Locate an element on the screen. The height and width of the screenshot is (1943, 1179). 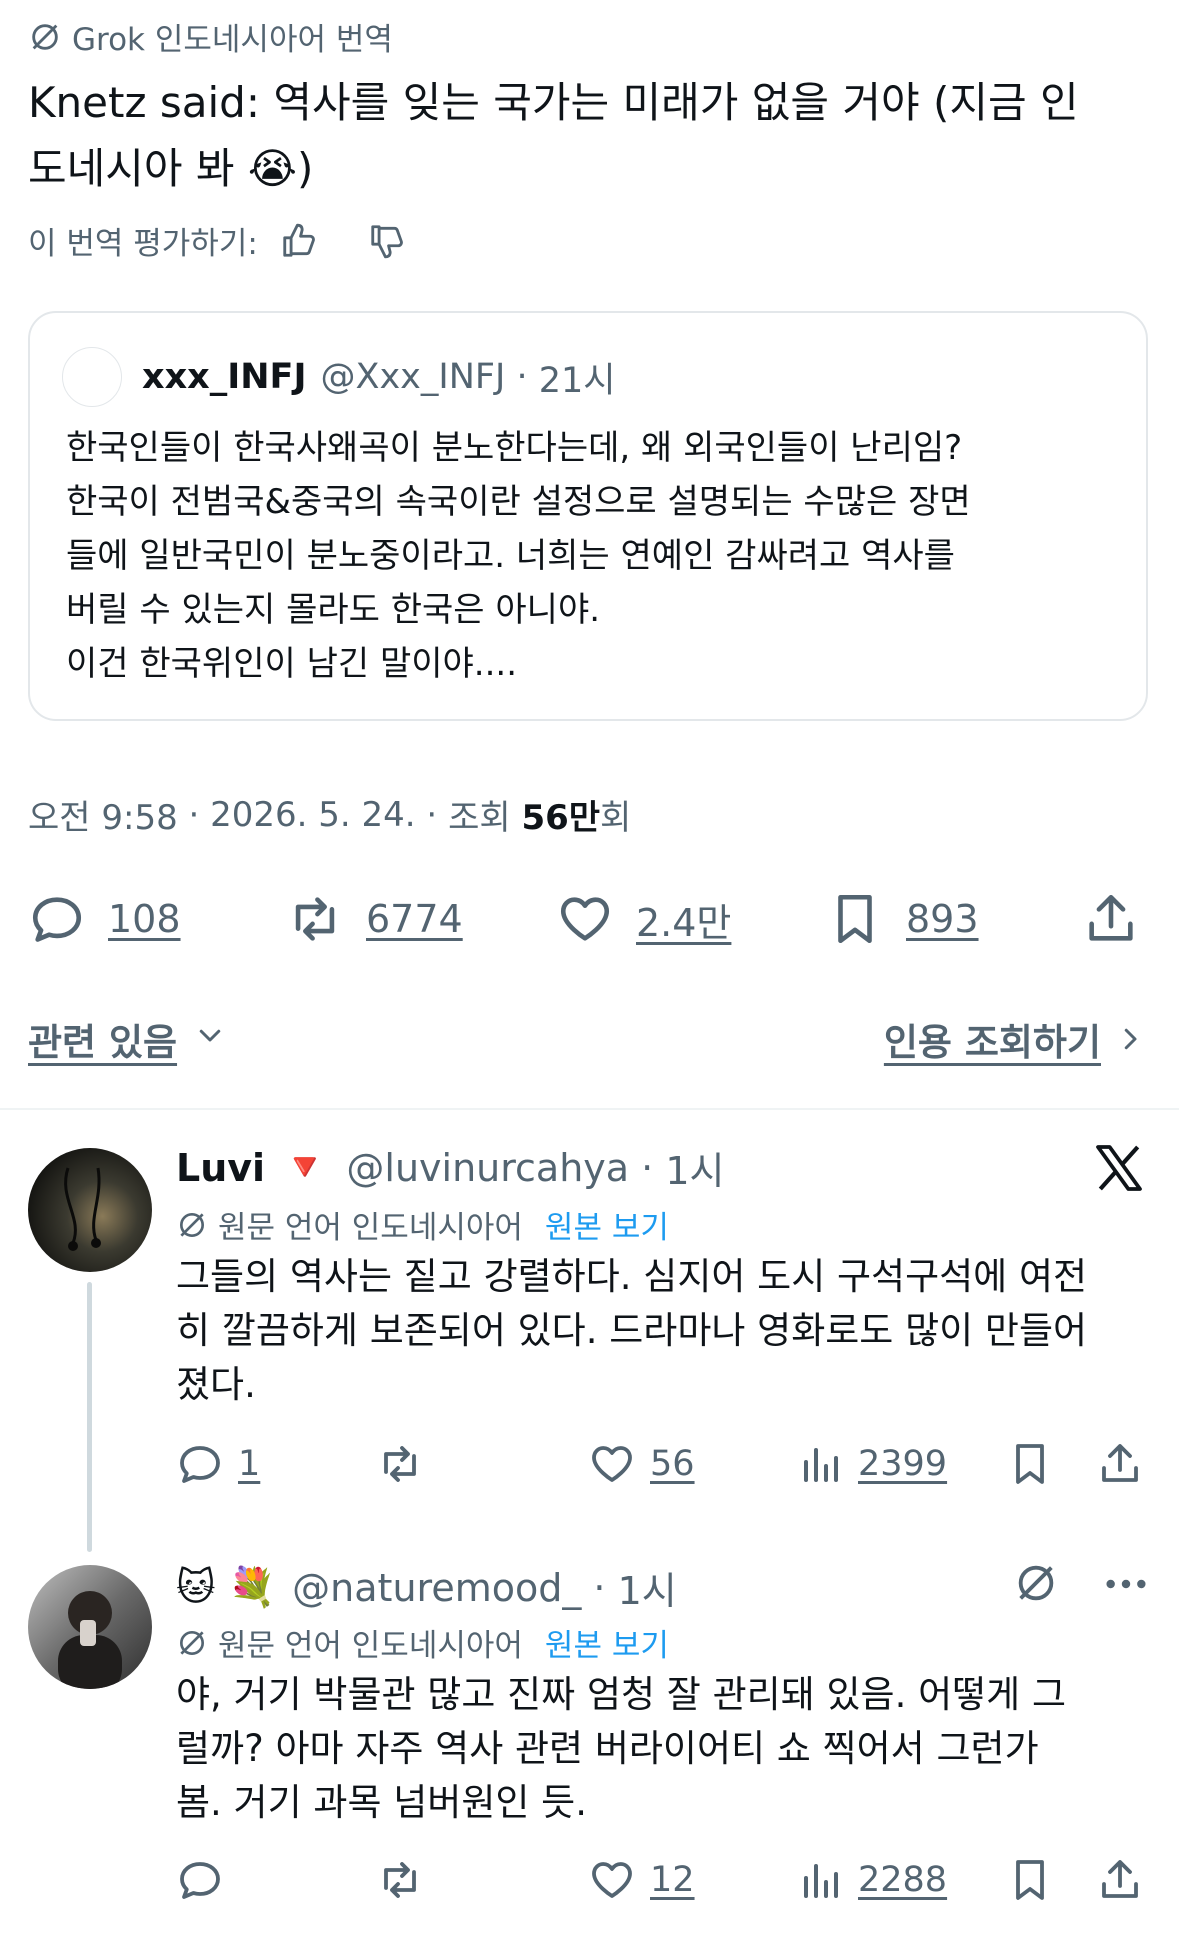
person-photo-image is located at coordinates (90, 1640).